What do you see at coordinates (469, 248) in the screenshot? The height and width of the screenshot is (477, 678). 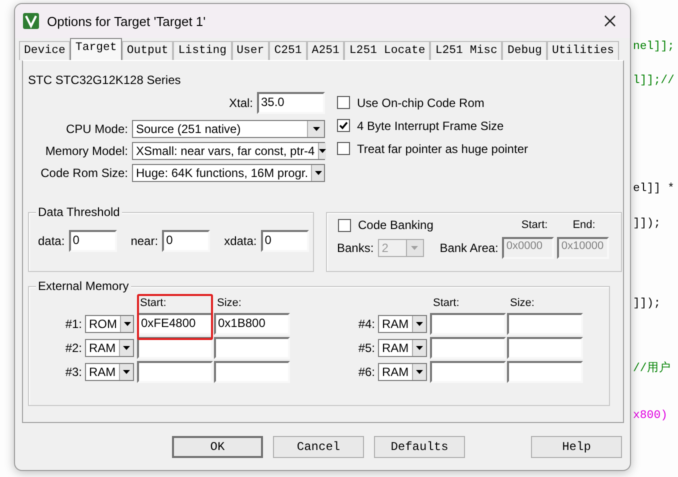 I see `field-label: Bank Area:` at bounding box center [469, 248].